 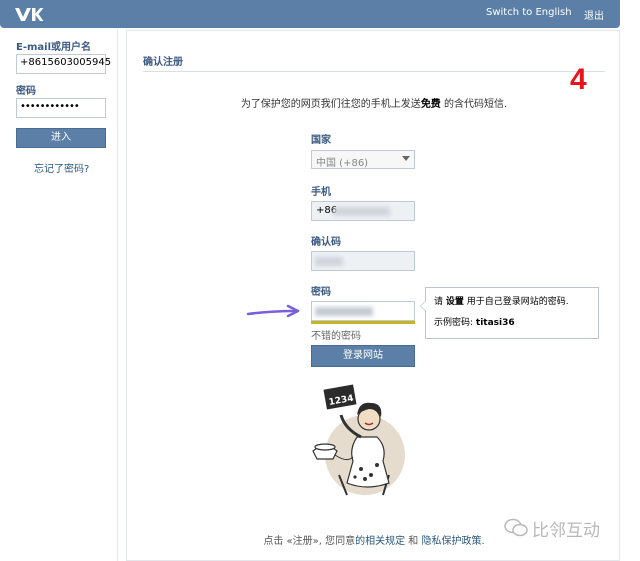 I want to click on tooltip-line-2: 示例密码: titasi36, so click(x=512, y=321).